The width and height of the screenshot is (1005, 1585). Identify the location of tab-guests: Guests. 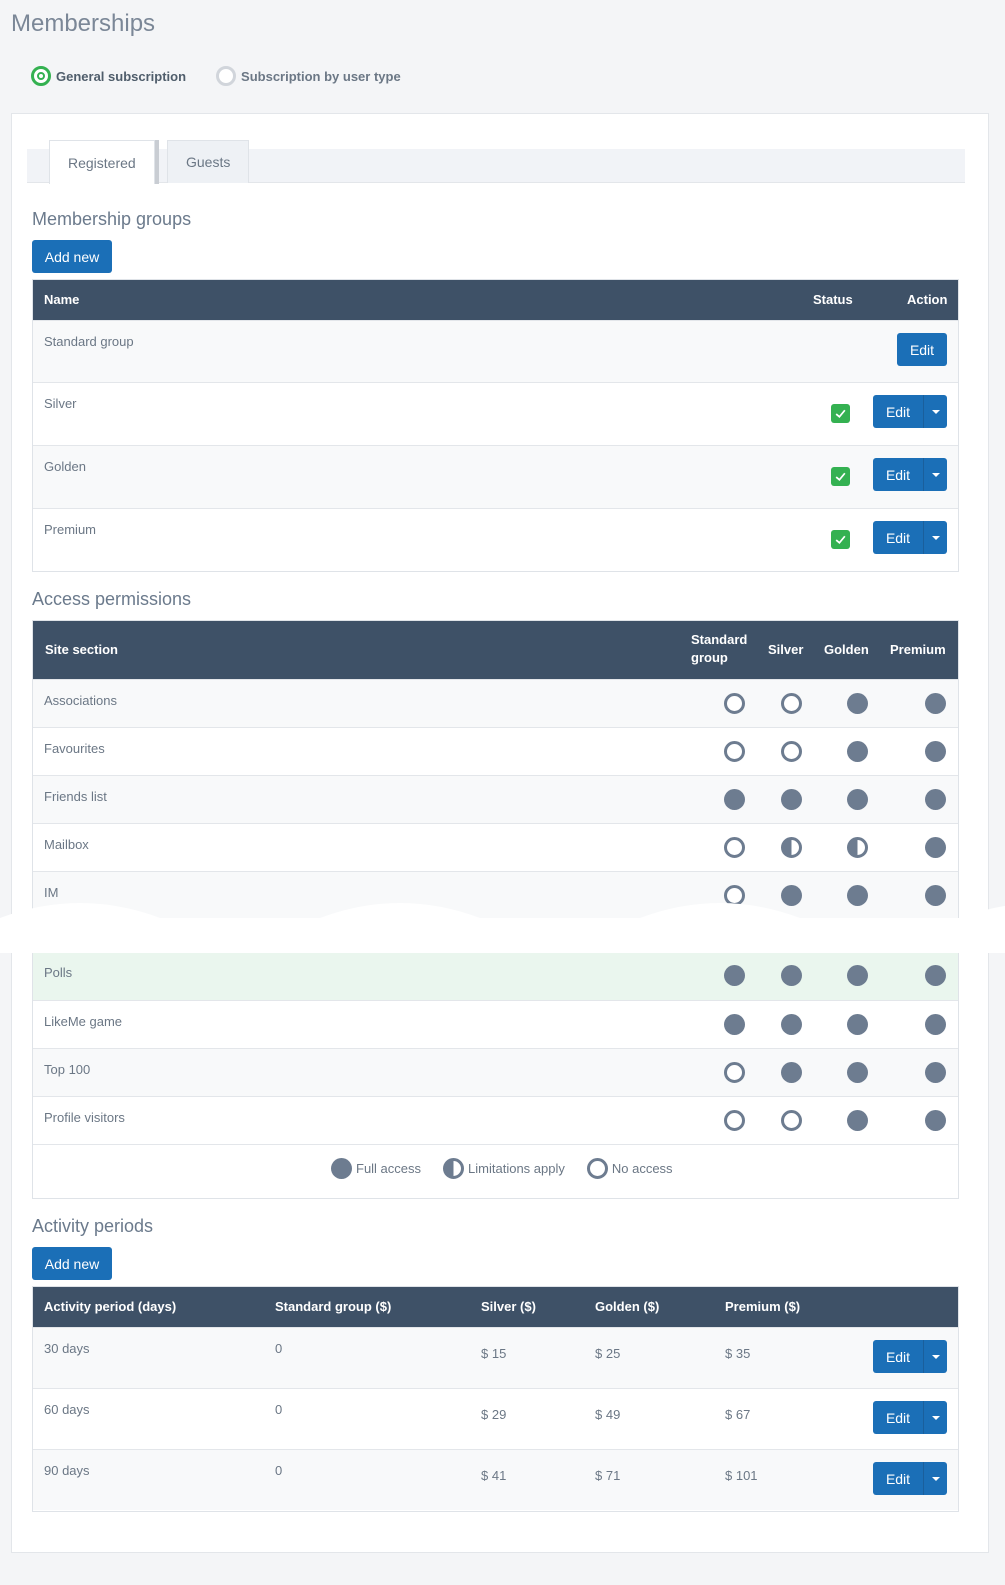
(208, 161).